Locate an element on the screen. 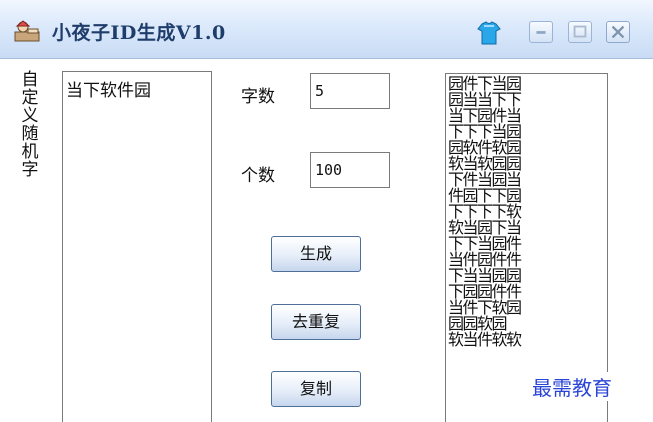 Image resolution: width=653 pixels, height=422 pixels. output-line: 软当件软软 is located at coordinates (485, 339).